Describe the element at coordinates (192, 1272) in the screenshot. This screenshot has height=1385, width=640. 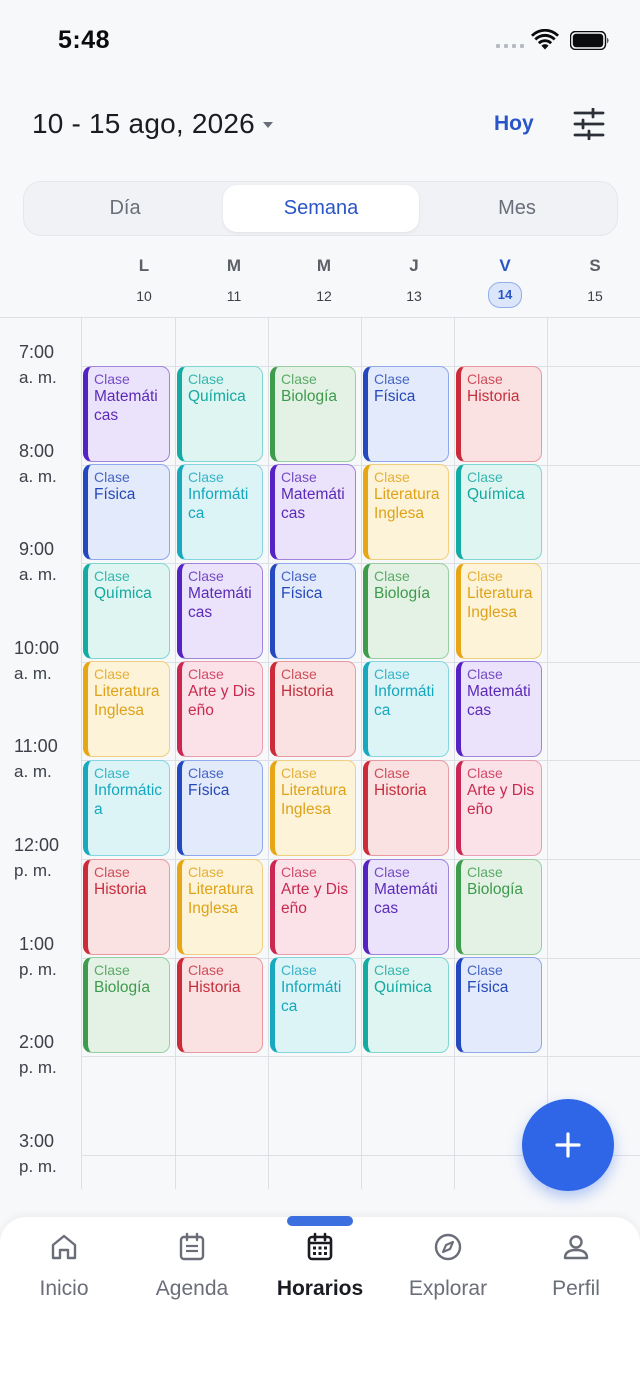
I see `nav-item-agenda: Agenda` at that location.